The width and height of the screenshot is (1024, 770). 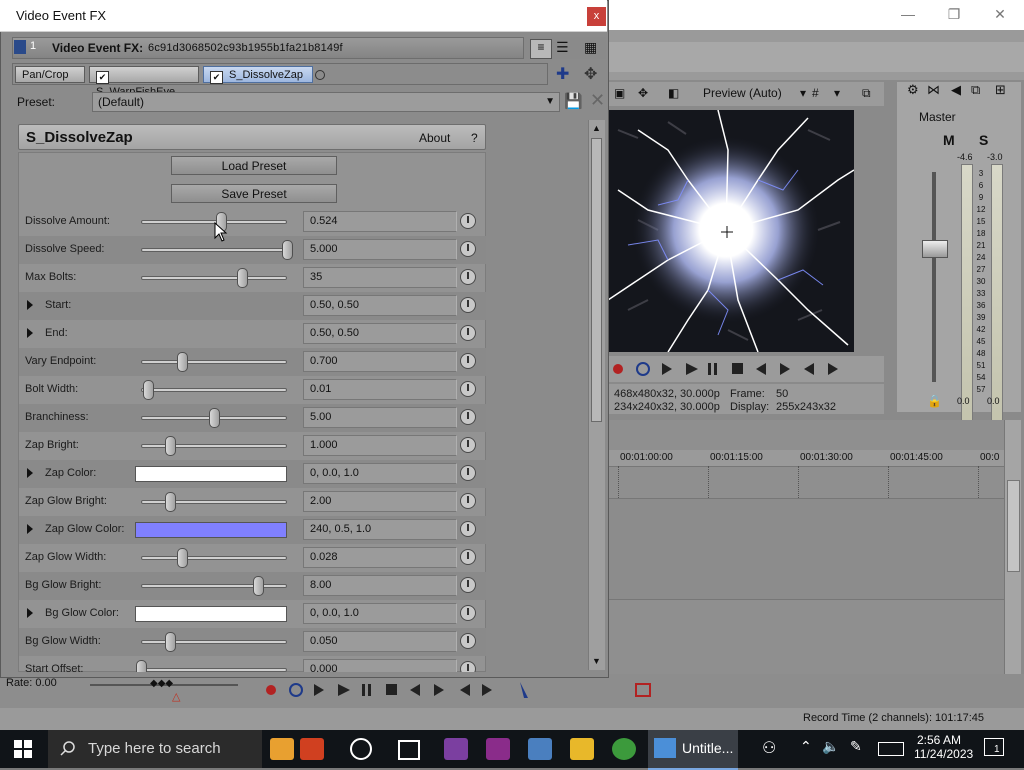 I want to click on cortana-icon, so click(x=361, y=749).